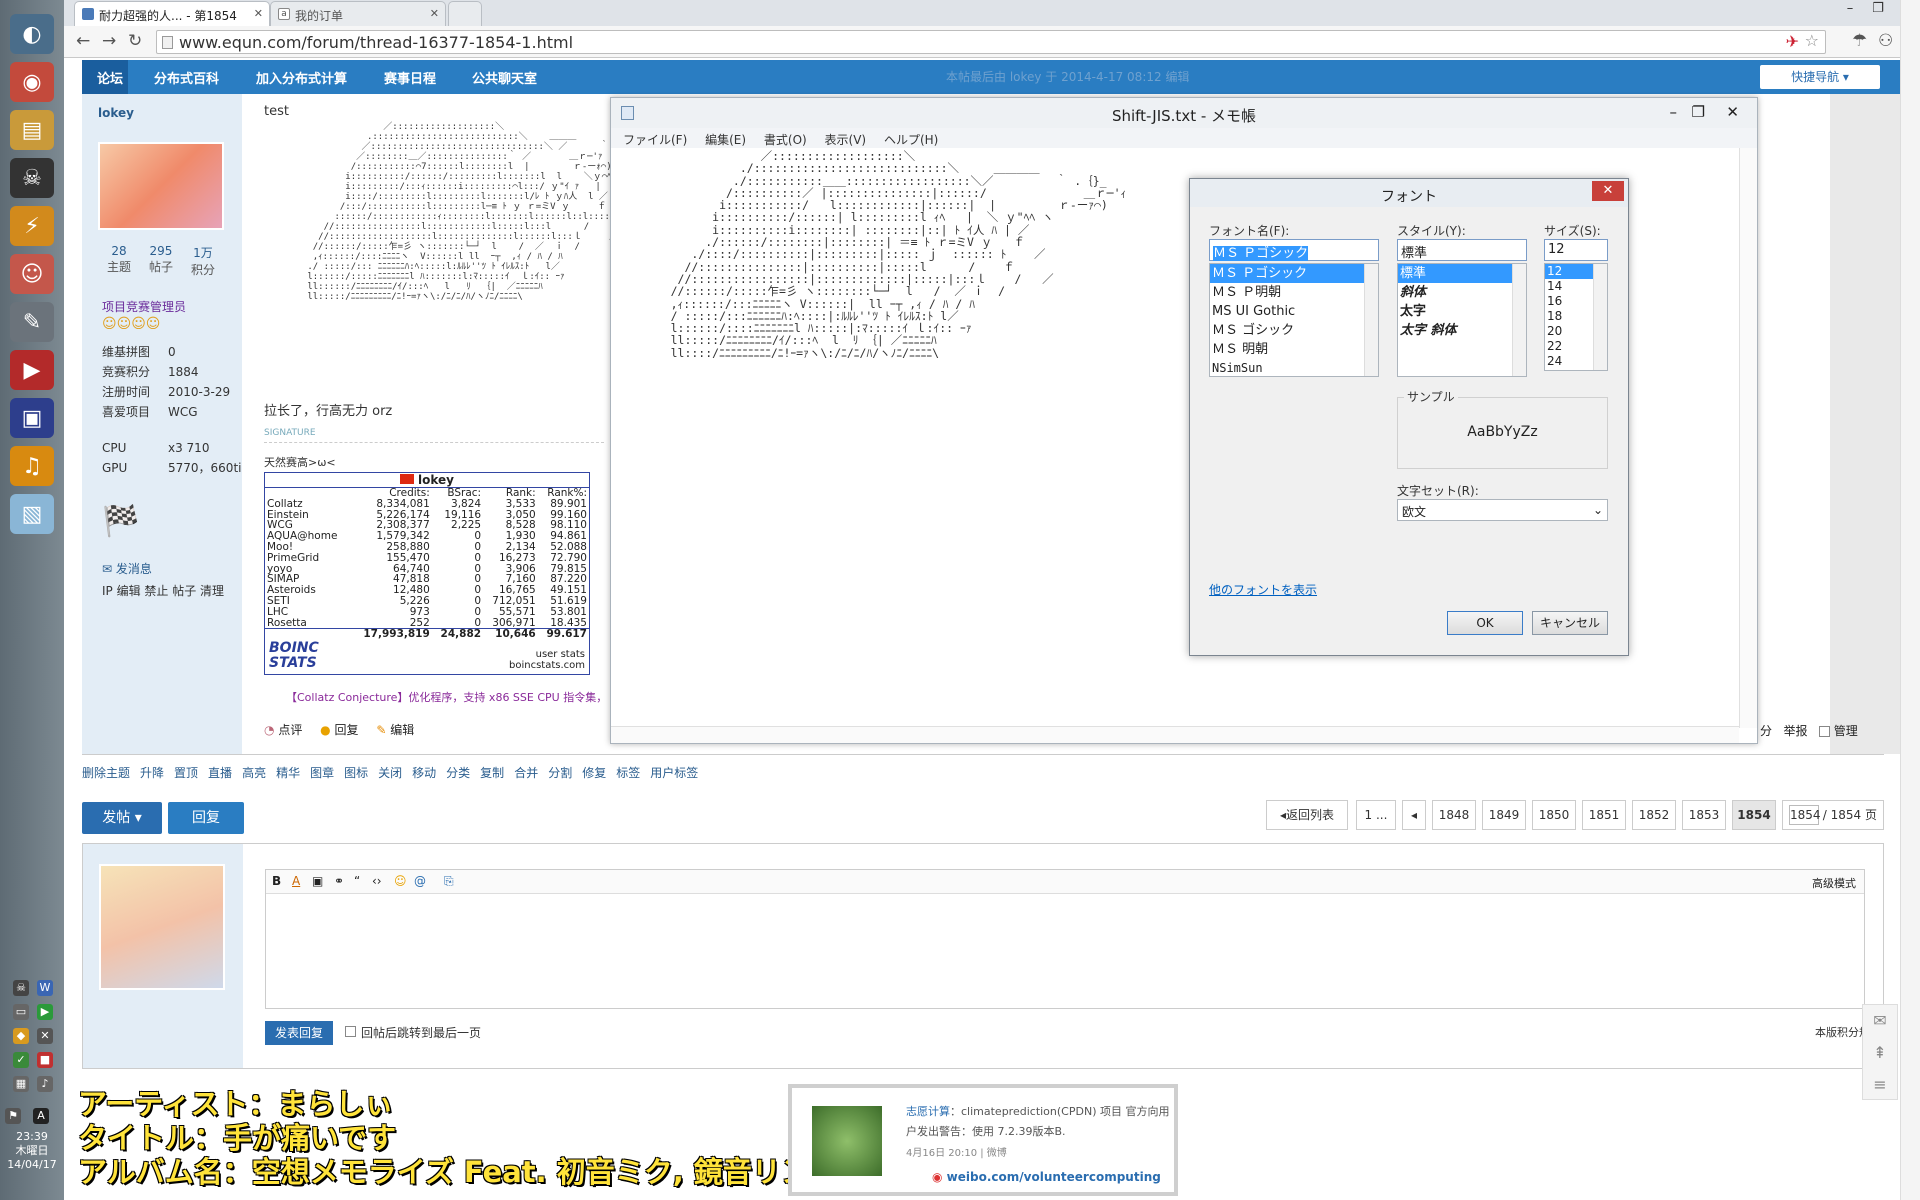 The height and width of the screenshot is (1200, 1920). Describe the element at coordinates (110, 77) in the screenshot. I see `nav-forum: 论坛` at that location.